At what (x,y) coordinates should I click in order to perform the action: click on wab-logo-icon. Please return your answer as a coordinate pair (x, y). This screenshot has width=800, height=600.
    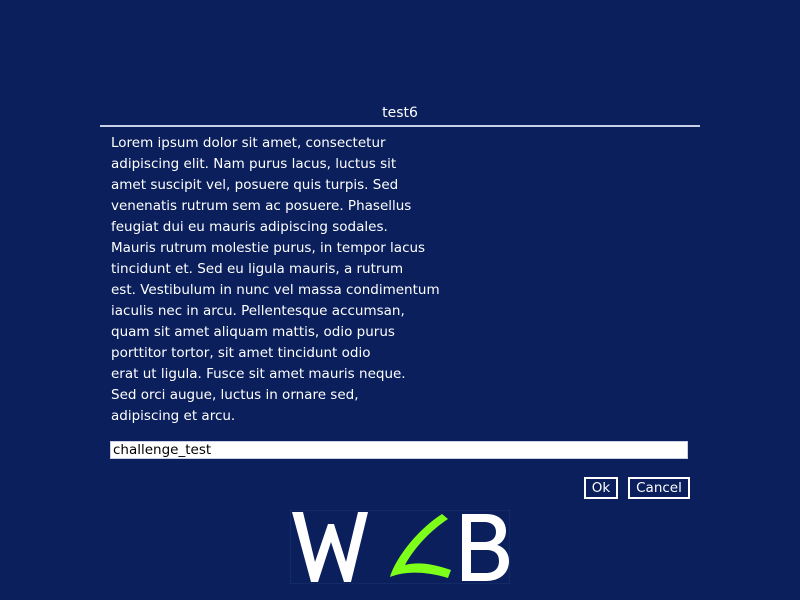
    Looking at the image, I should click on (400, 547).